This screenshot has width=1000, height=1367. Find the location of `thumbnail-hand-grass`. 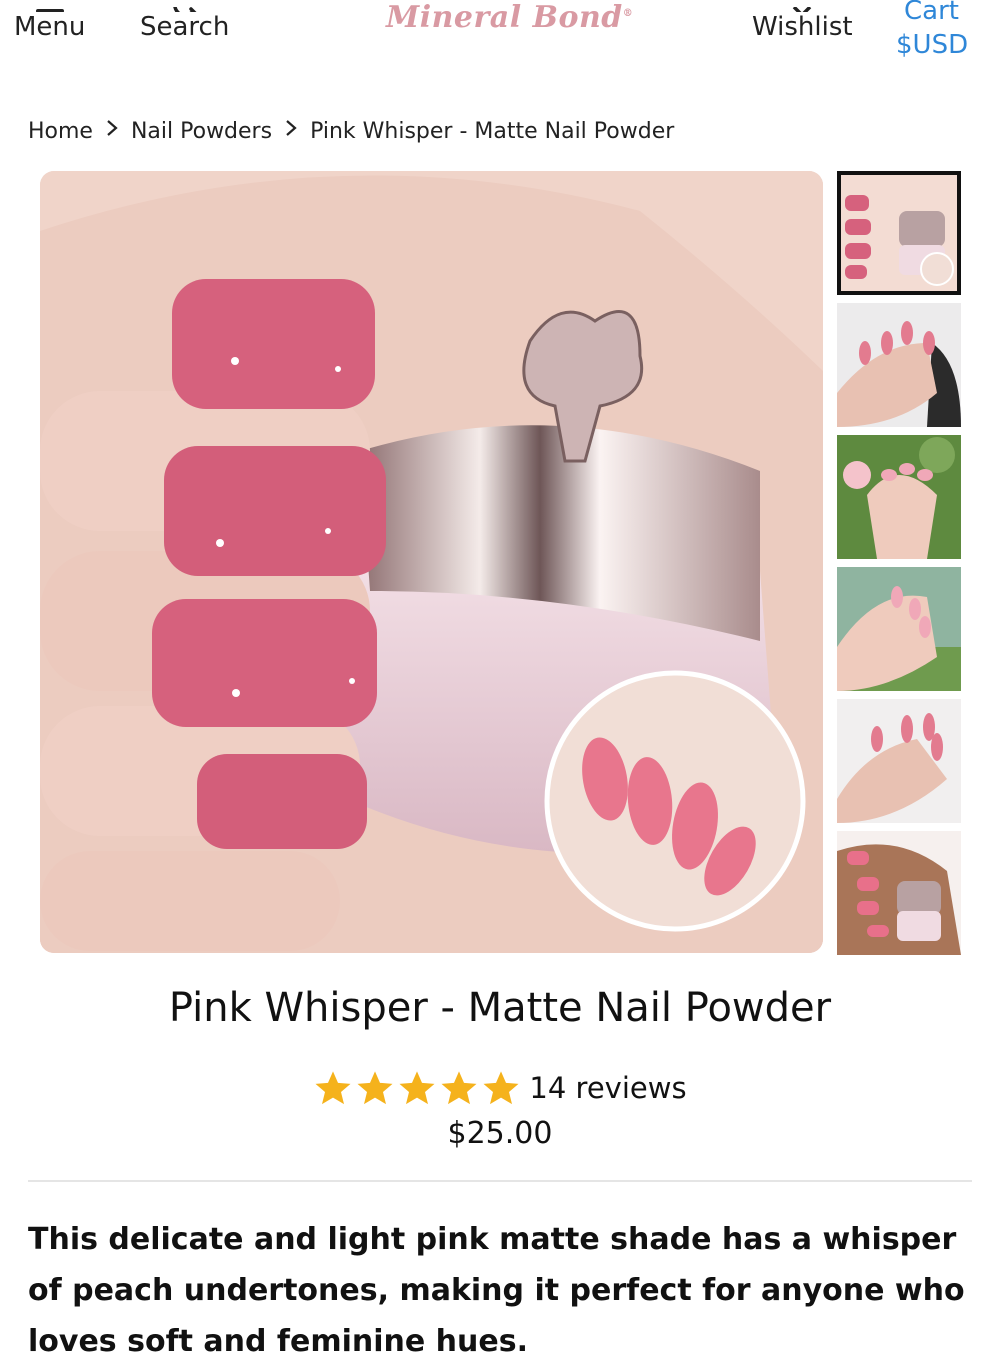

thumbnail-hand-grass is located at coordinates (899, 629).